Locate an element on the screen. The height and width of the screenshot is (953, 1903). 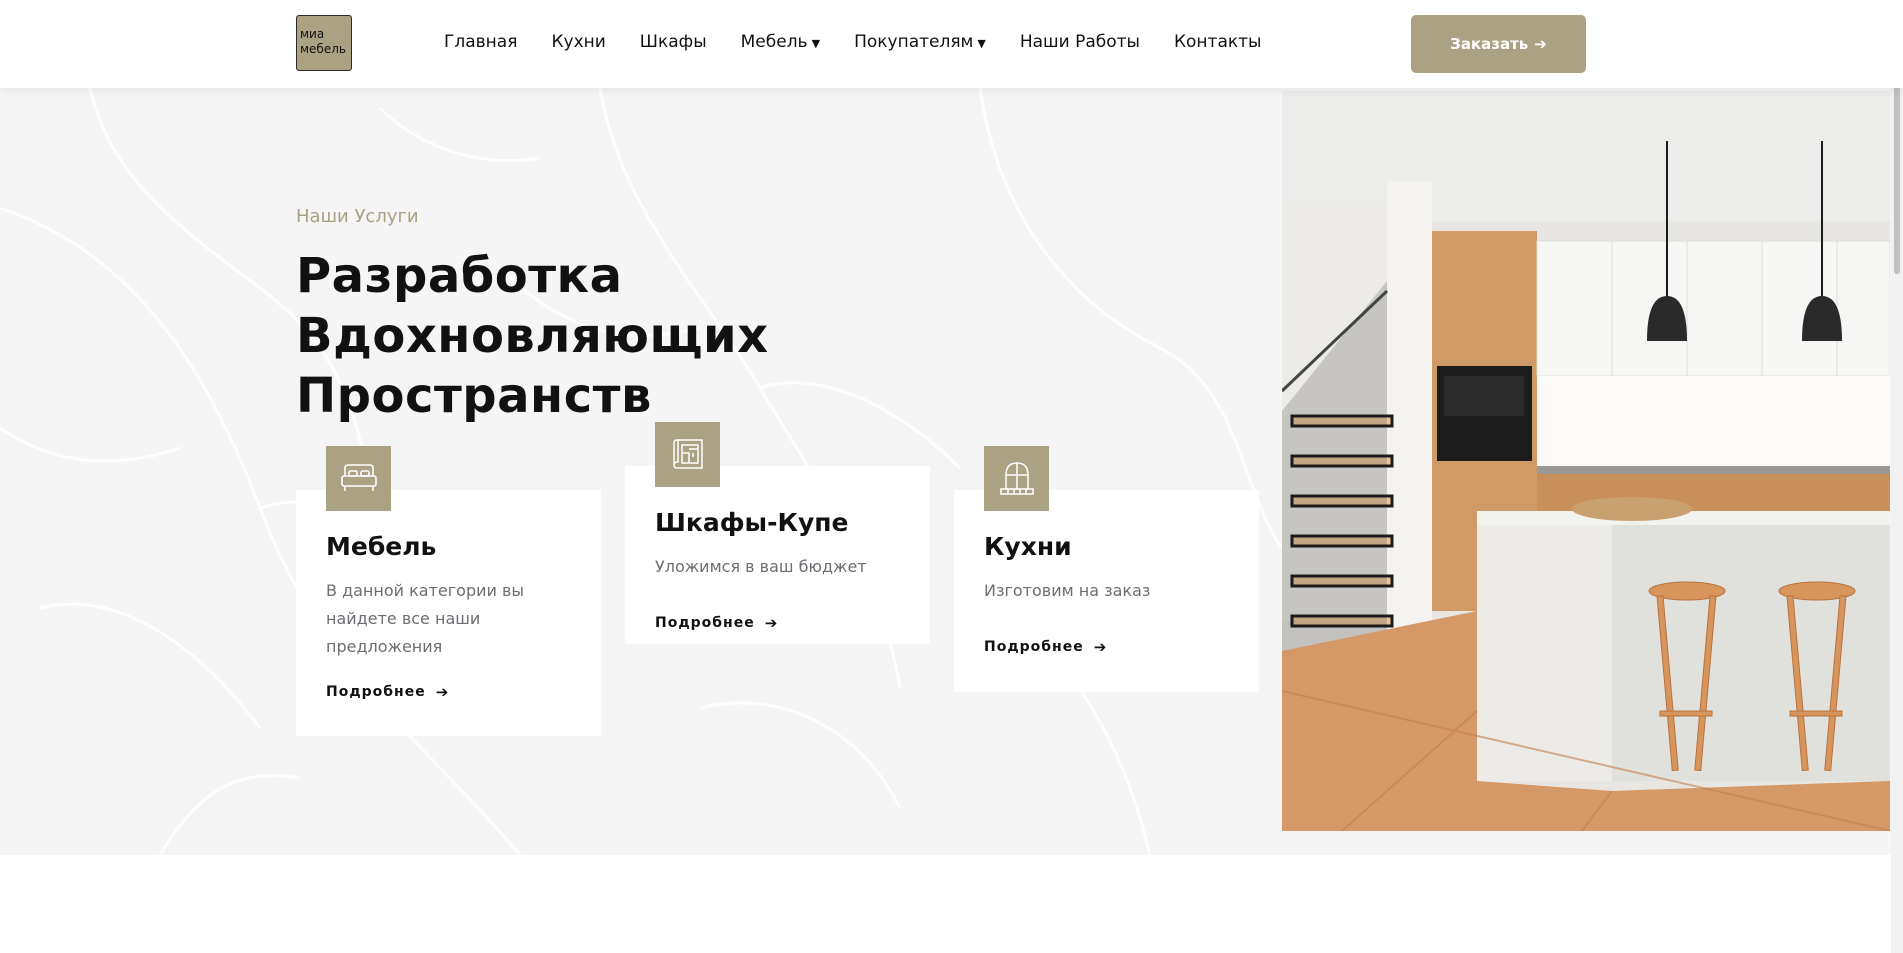
title-line-1: Разработка Вдохновляющих is located at coordinates (532, 306).